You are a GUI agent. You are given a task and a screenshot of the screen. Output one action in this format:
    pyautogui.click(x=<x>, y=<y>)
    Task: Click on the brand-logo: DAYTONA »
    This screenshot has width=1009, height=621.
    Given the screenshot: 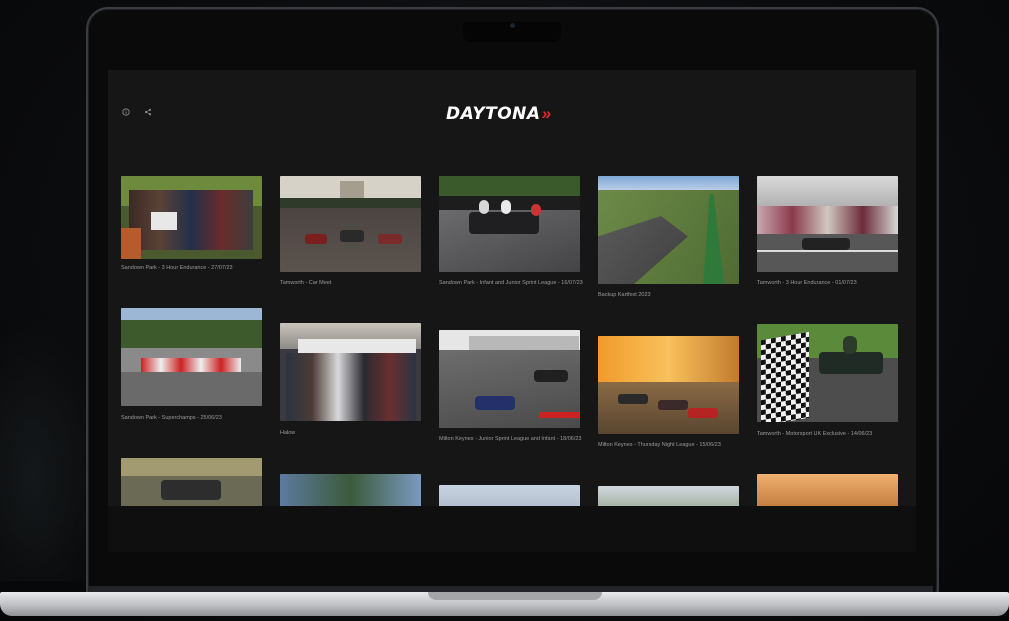 What is the action you would take?
    pyautogui.click(x=499, y=114)
    